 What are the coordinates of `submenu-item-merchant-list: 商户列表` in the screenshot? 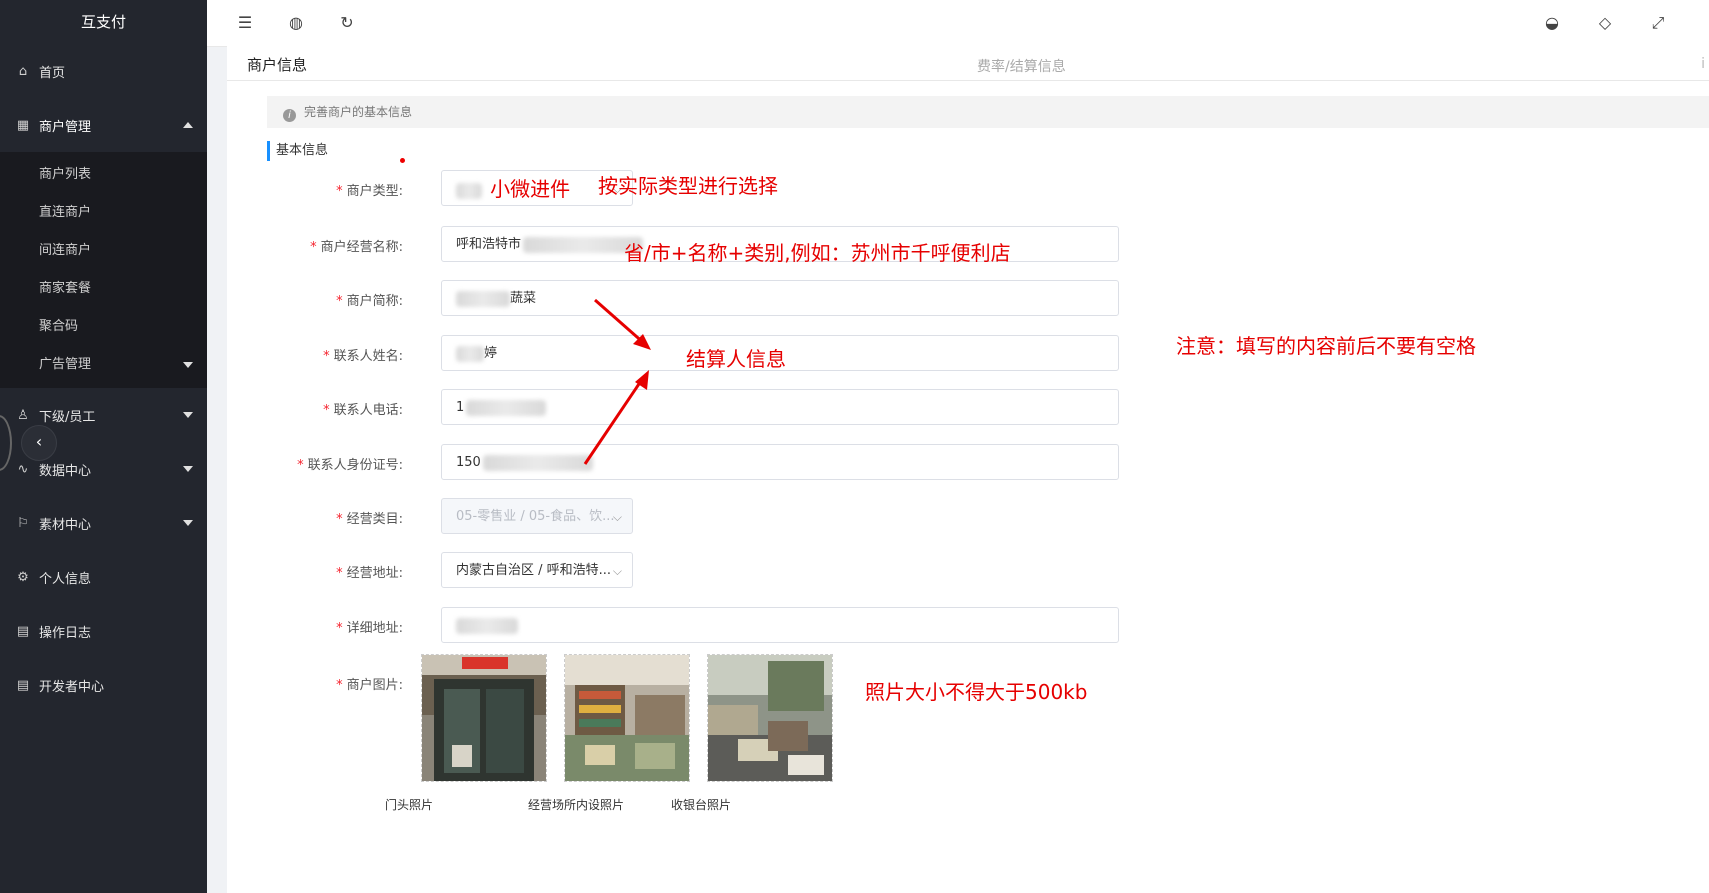 It's located at (103, 175).